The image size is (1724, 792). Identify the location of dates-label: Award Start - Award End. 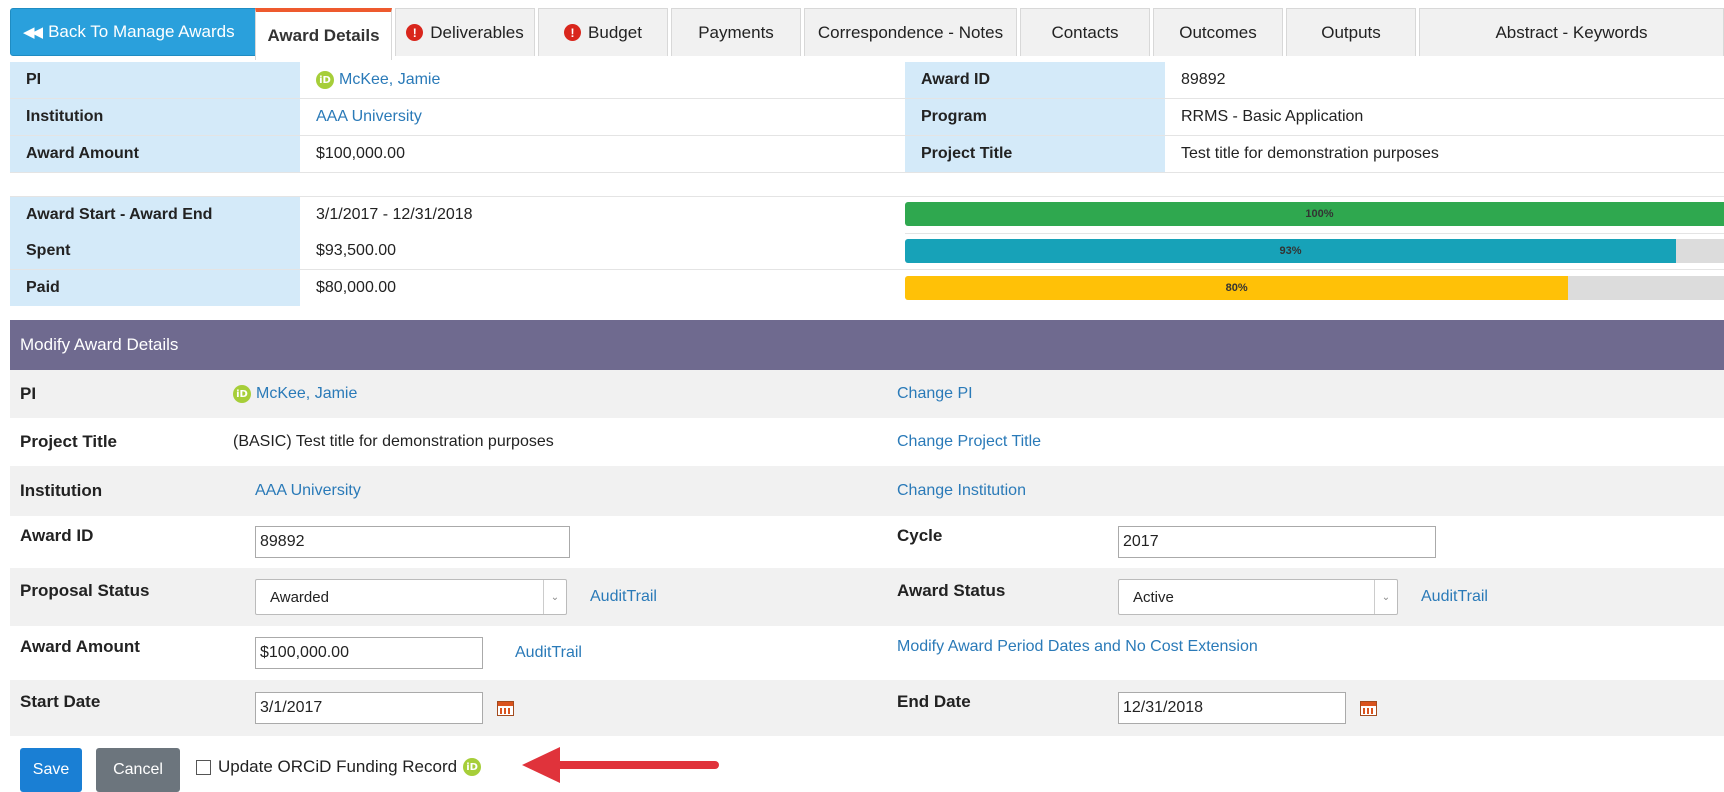
(155, 215).